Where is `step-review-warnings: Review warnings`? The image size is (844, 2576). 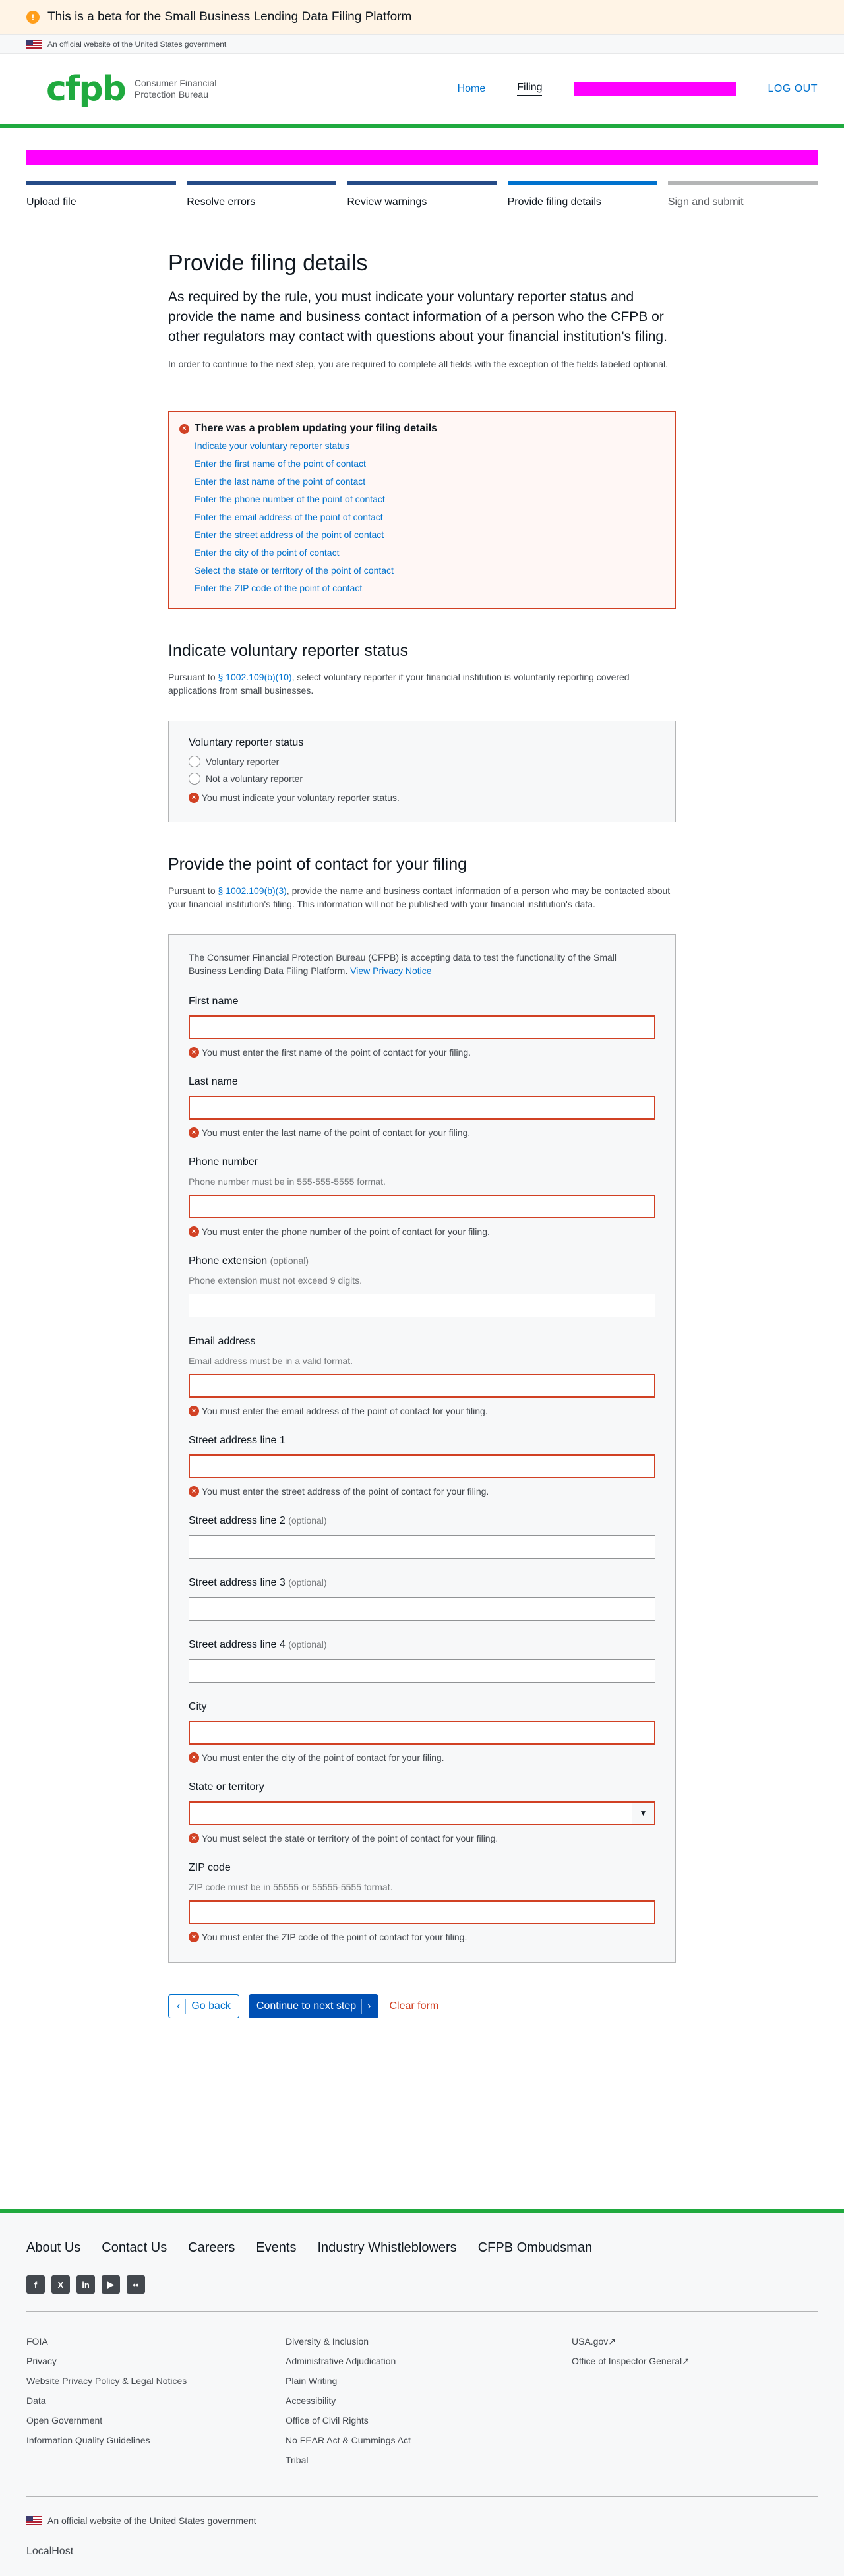 step-review-warnings: Review warnings is located at coordinates (422, 194).